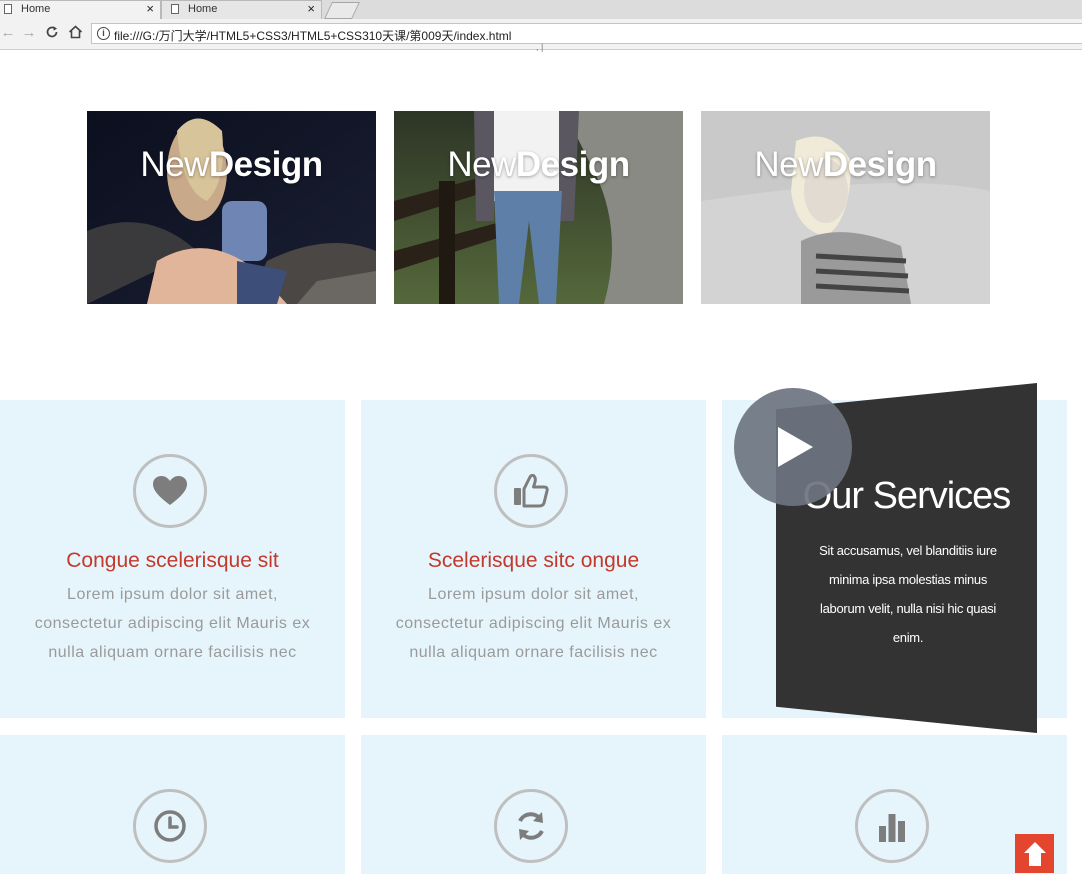 The image size is (1082, 874). Describe the element at coordinates (75, 33) in the screenshot. I see `home-icon` at that location.